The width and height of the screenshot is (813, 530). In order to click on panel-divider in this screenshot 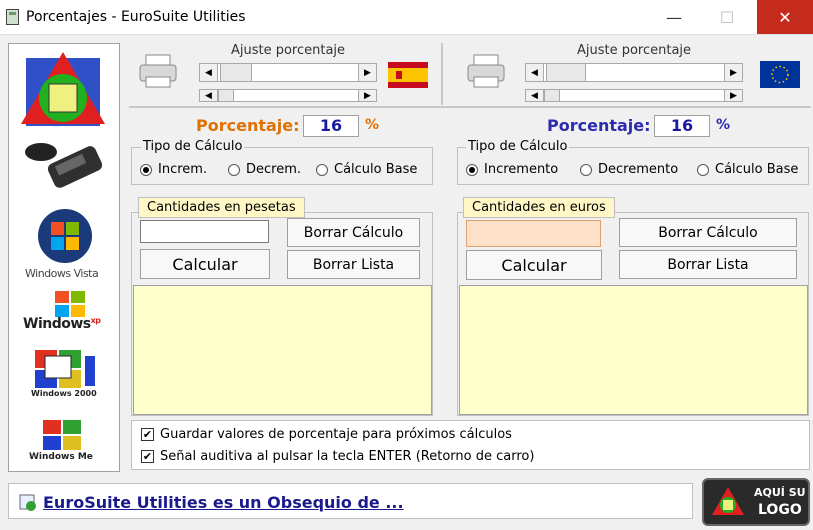, I will do `click(442, 74)`.